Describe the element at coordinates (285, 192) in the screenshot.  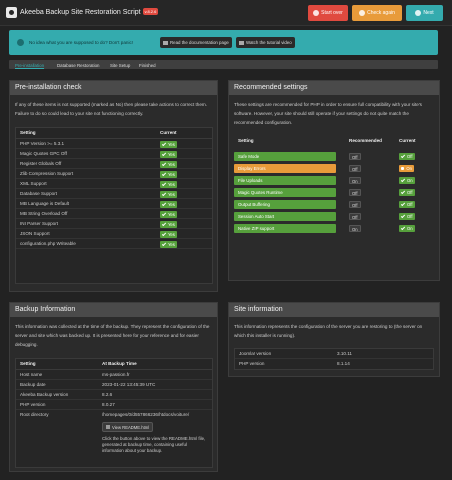
I see `setting-name: Magic Quotes Runtime` at that location.